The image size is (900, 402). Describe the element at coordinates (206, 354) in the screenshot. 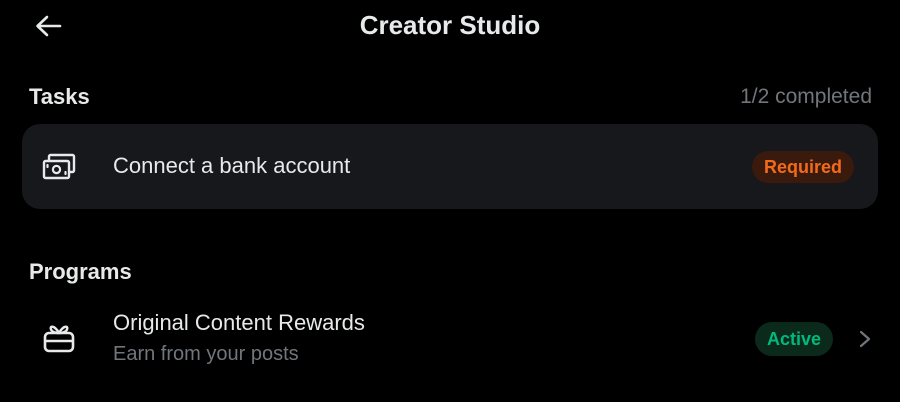

I see `program-description: Earn from your posts` at that location.